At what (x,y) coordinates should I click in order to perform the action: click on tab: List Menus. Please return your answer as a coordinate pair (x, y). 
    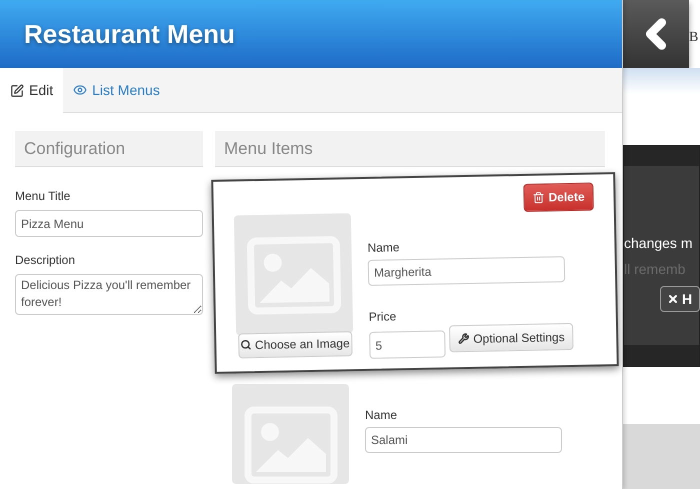
    Looking at the image, I should click on (116, 90).